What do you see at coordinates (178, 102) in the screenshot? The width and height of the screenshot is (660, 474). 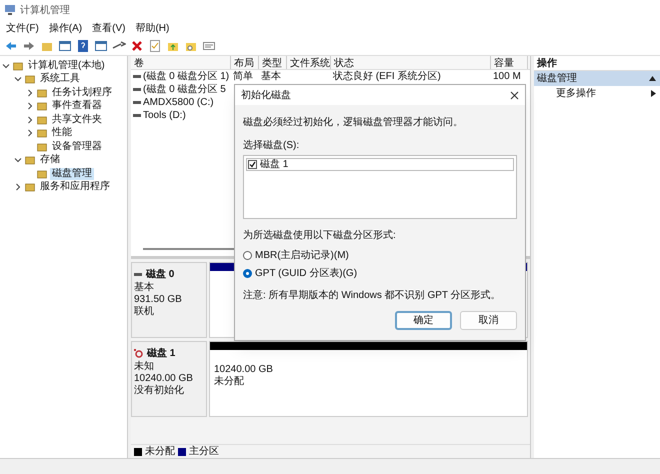 I see `table-cell: AMDX5800 (C:)` at bounding box center [178, 102].